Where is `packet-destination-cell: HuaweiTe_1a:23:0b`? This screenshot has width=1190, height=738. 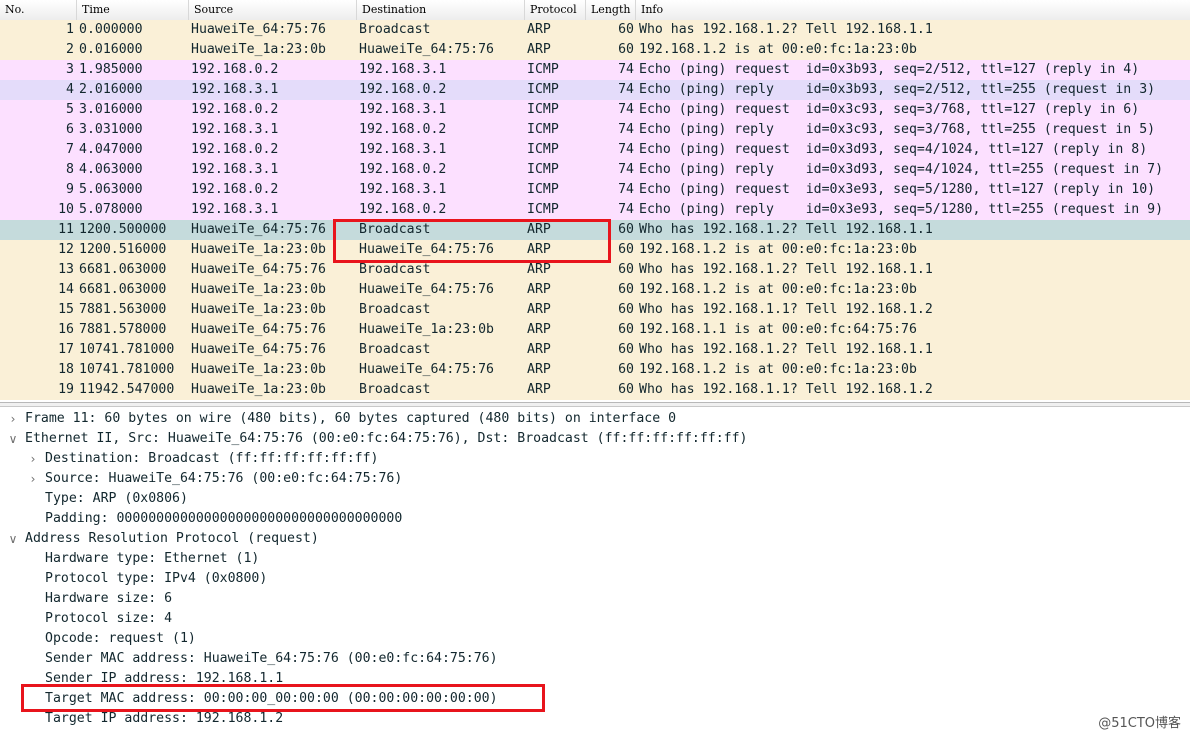 packet-destination-cell: HuaweiTe_1a:23:0b is located at coordinates (426, 329).